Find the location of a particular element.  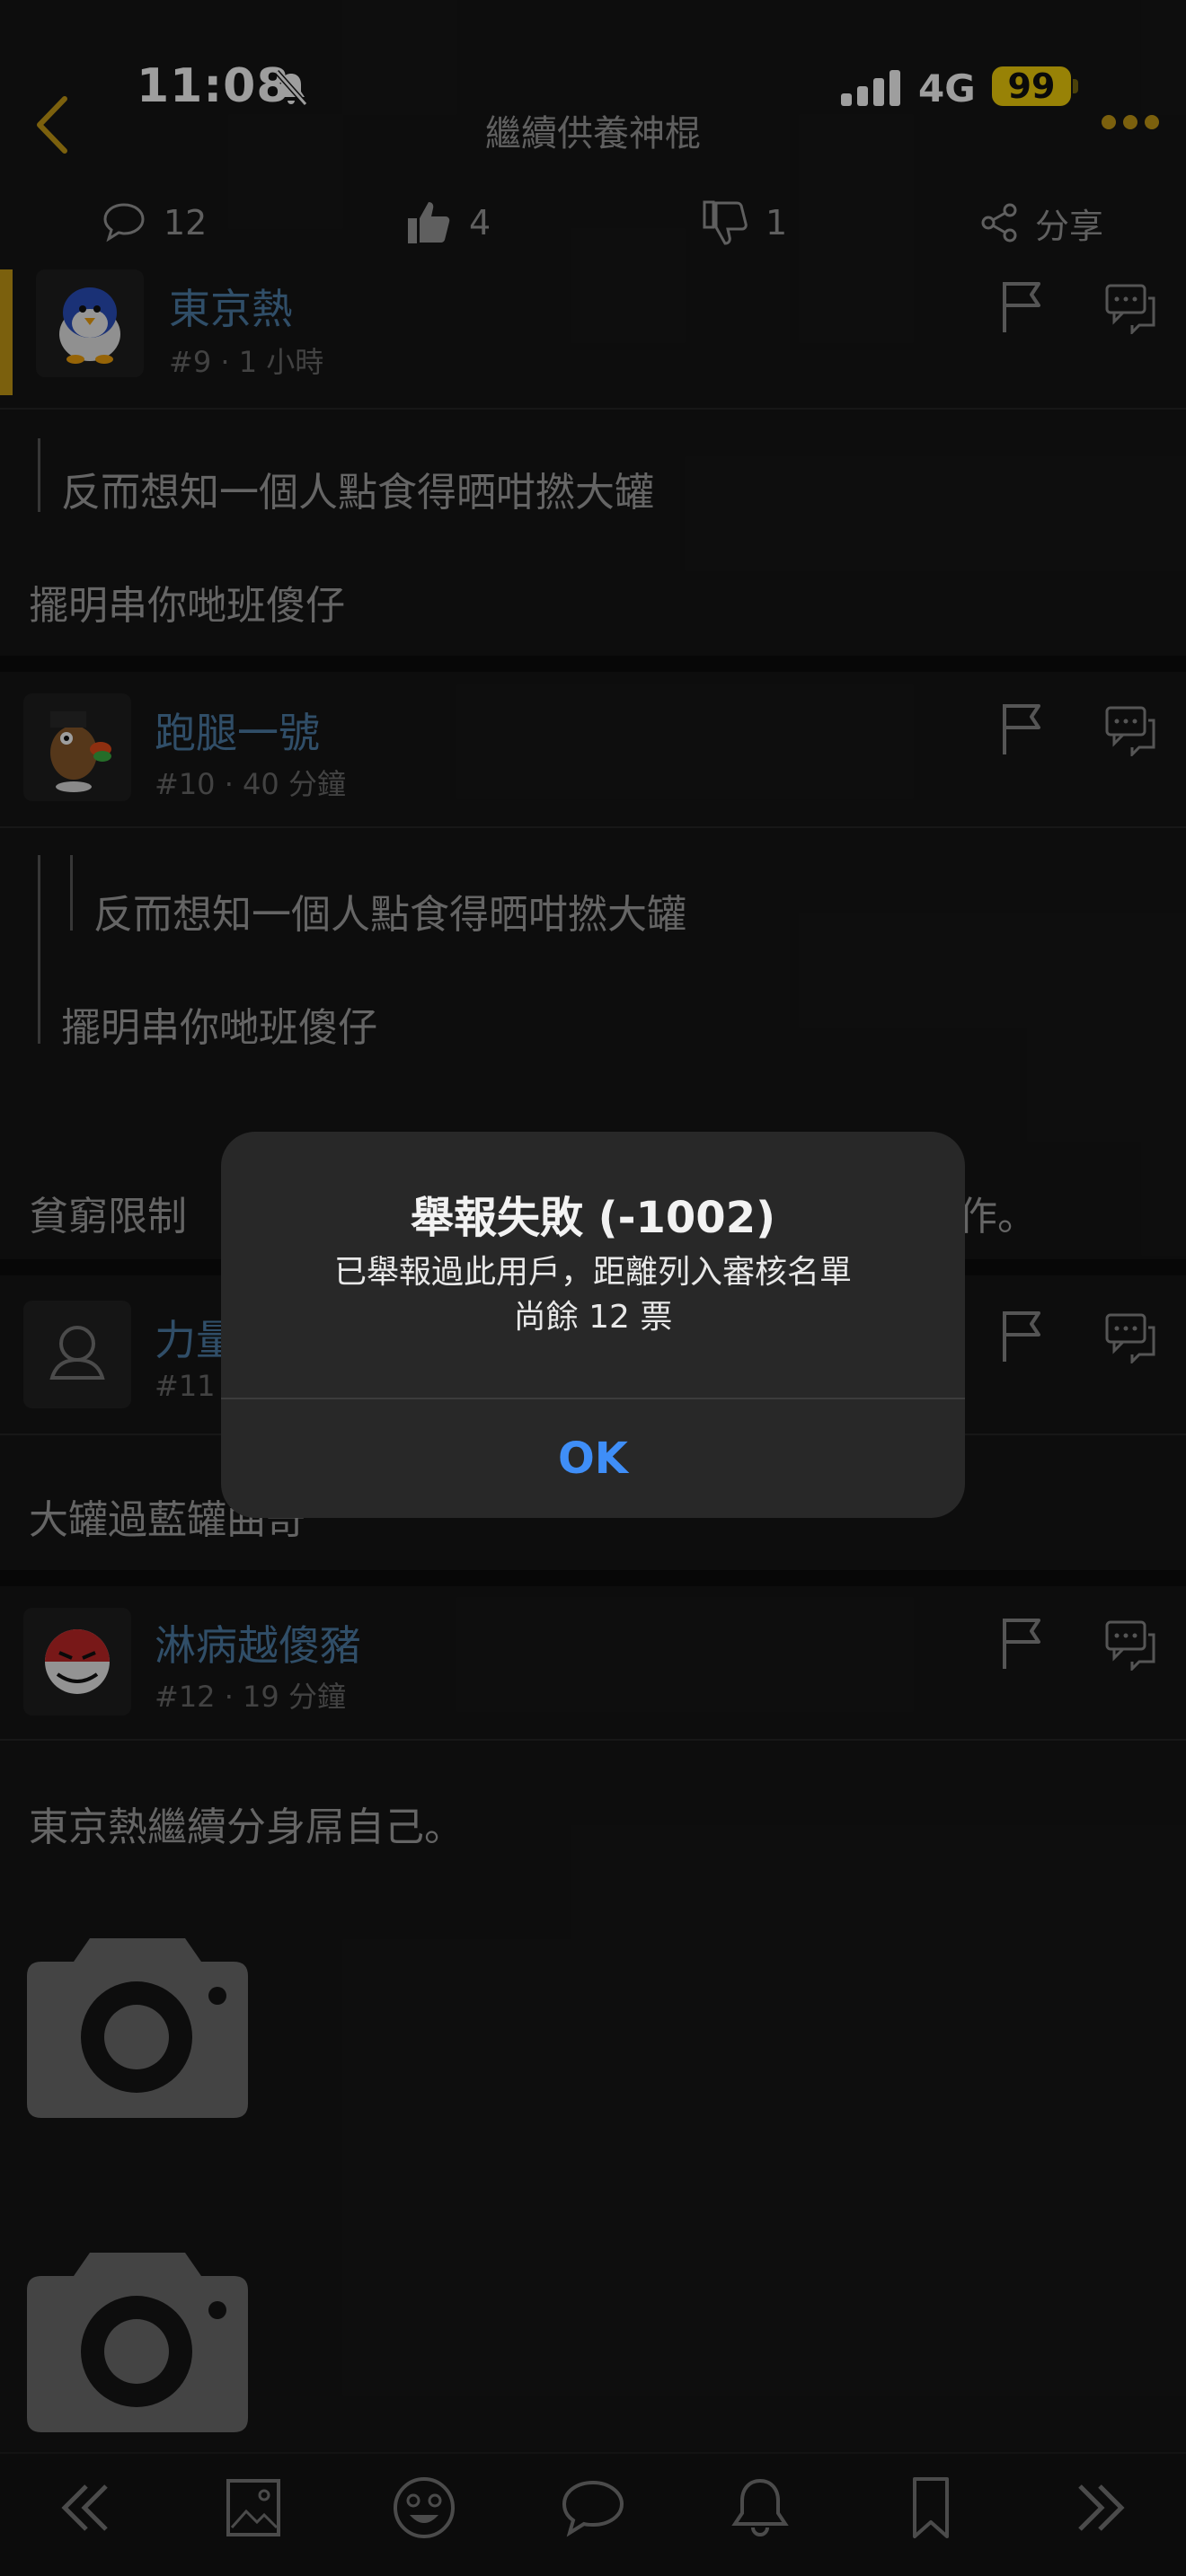

alert-ok-button: OK is located at coordinates (593, 1458).